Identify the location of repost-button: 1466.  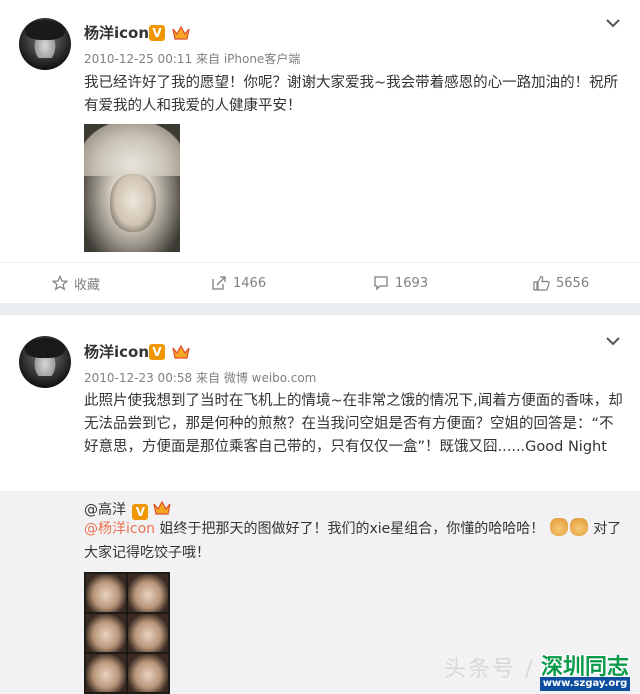
(238, 283).